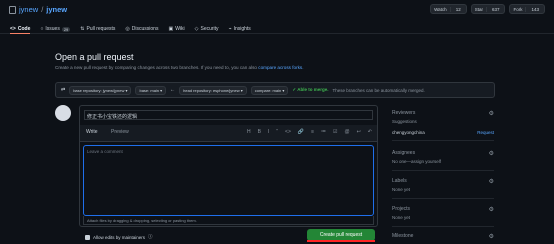  I want to click on star-label: Star, so click(478, 9).